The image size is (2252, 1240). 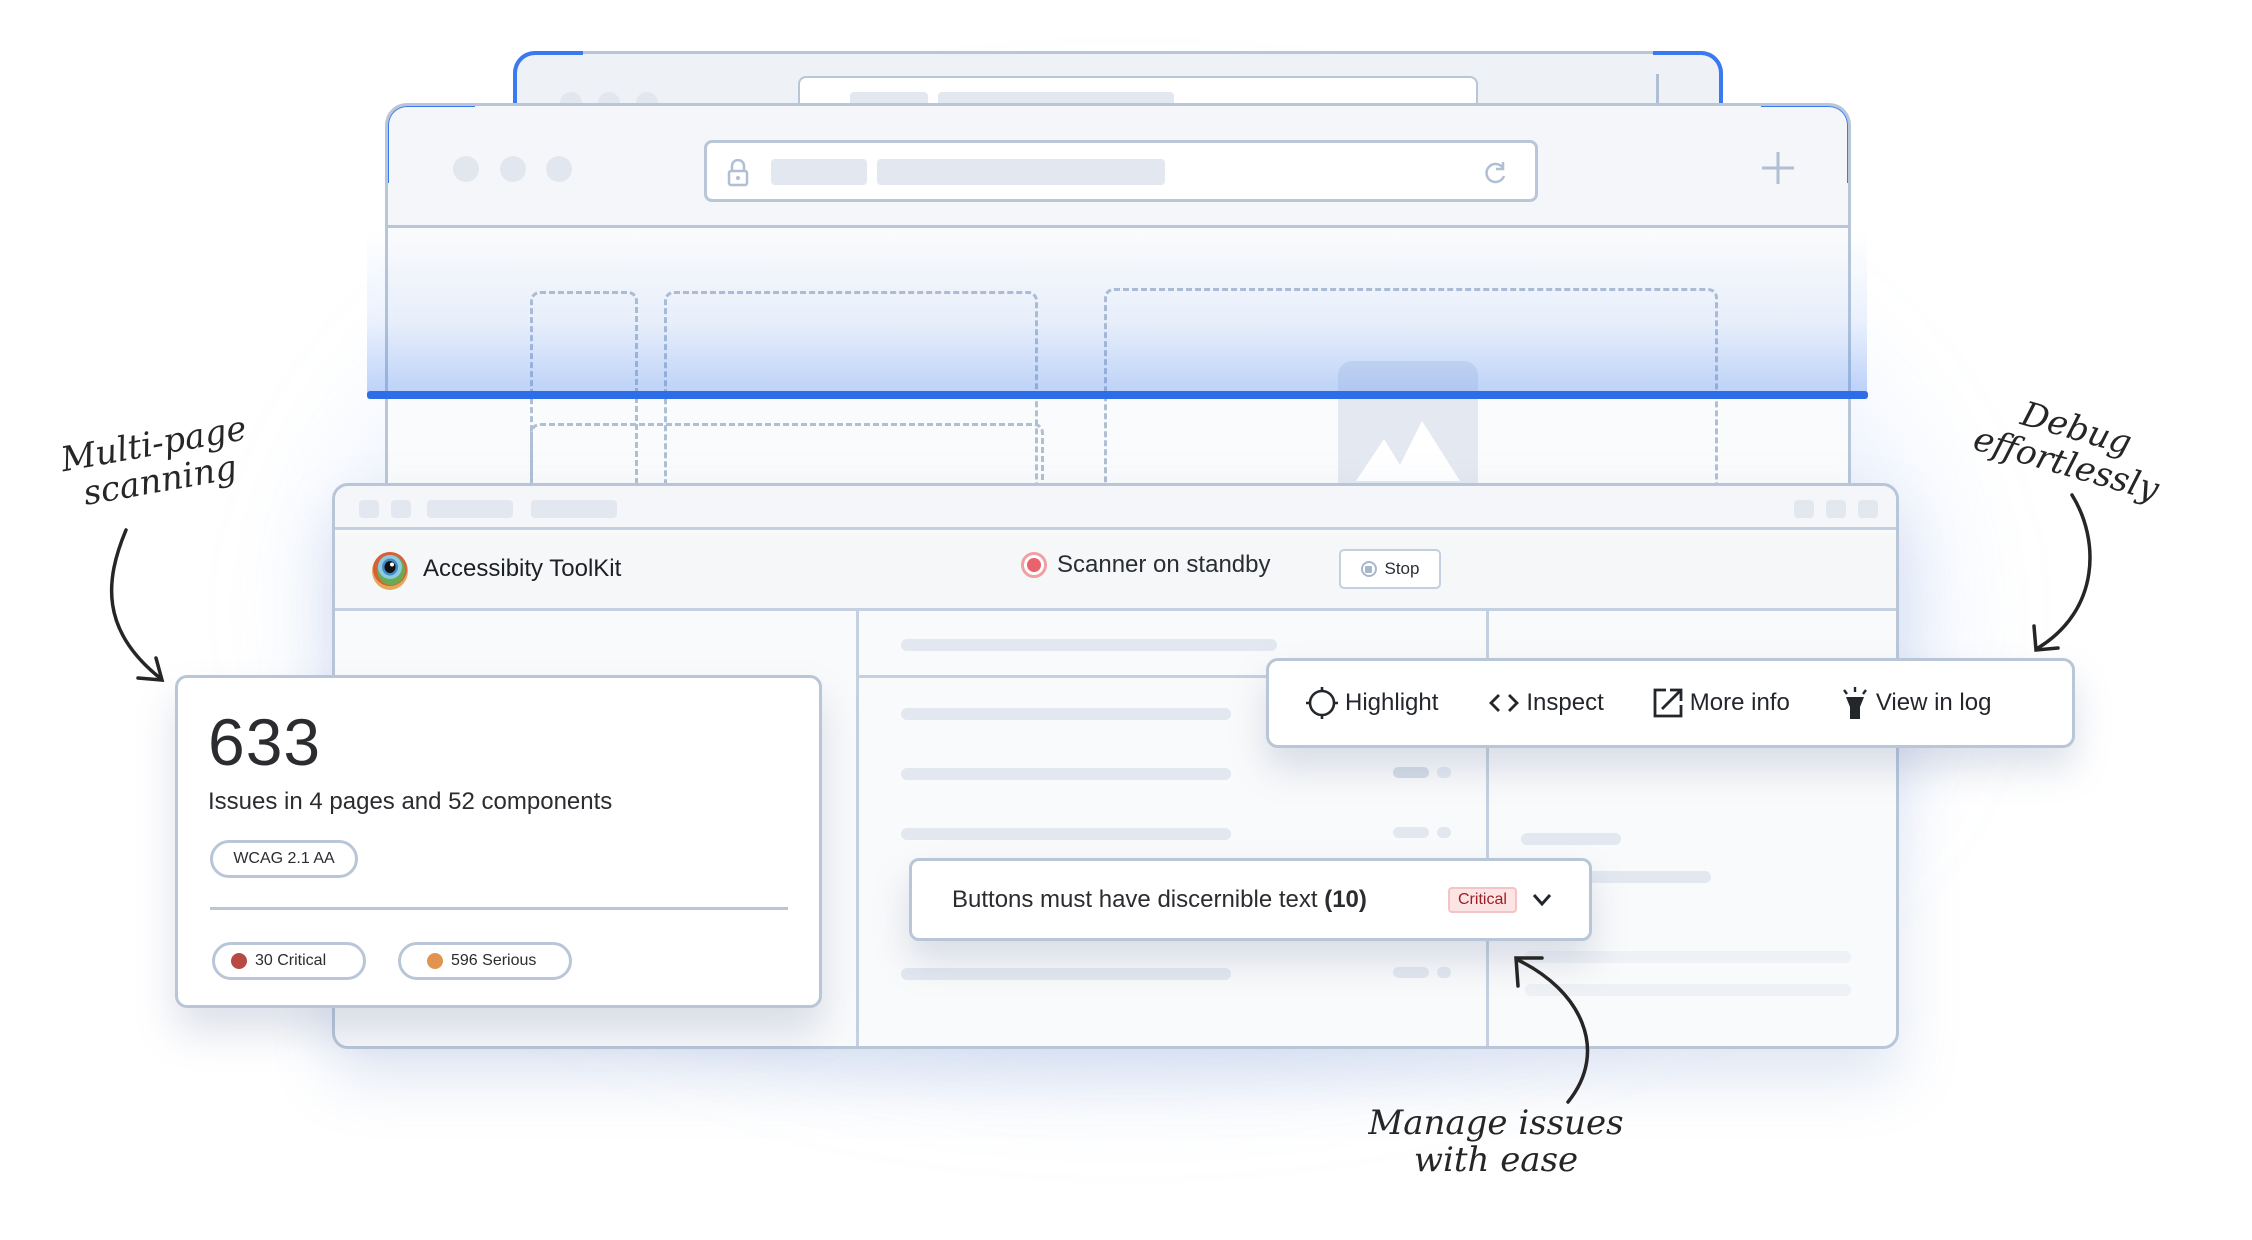 I want to click on issues-summary-text: Issues in 4 pages and 52 components, so click(x=410, y=801).